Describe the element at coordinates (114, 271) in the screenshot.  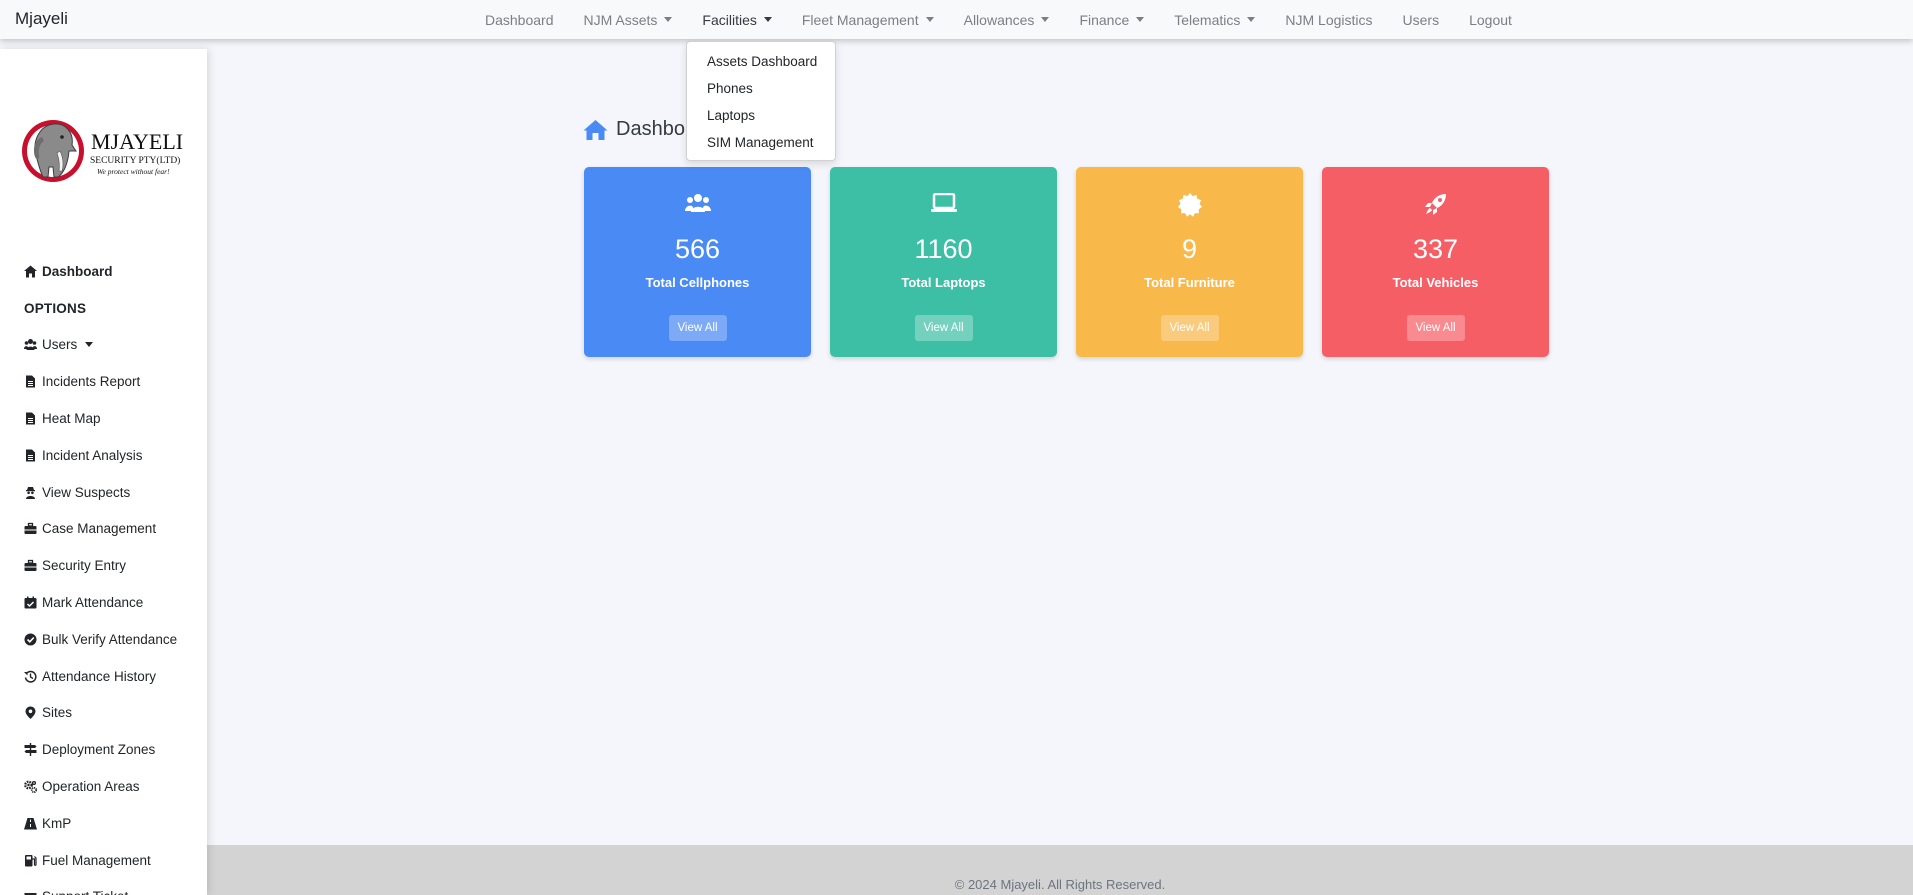
I see `sidebar-item-dashboard: Dashboard` at that location.